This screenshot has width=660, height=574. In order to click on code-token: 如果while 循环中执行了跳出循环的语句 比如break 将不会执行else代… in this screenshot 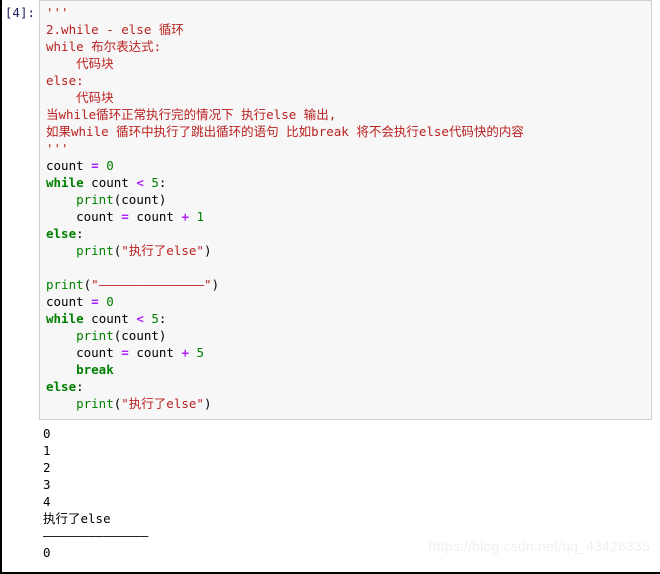, I will do `click(285, 131)`.